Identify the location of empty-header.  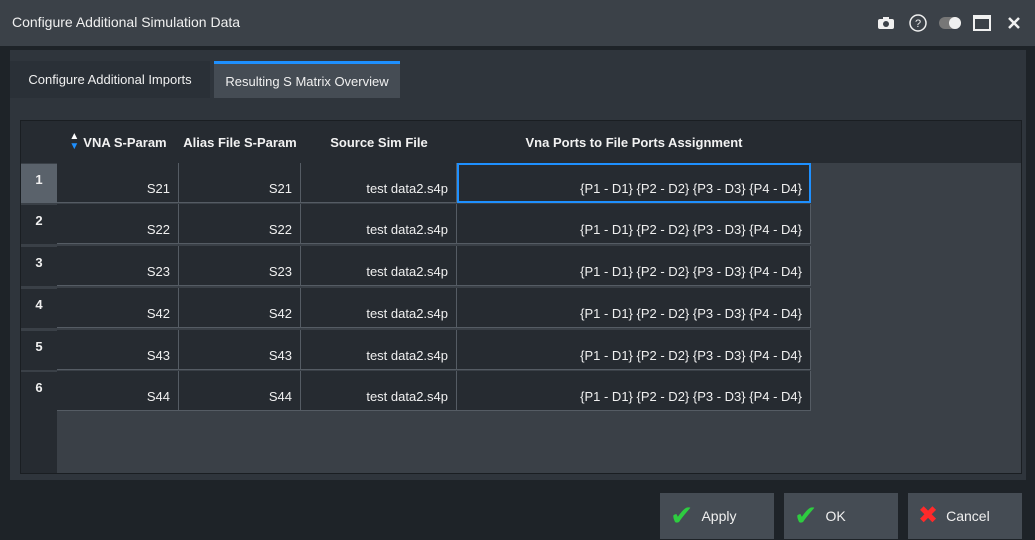
(916, 142).